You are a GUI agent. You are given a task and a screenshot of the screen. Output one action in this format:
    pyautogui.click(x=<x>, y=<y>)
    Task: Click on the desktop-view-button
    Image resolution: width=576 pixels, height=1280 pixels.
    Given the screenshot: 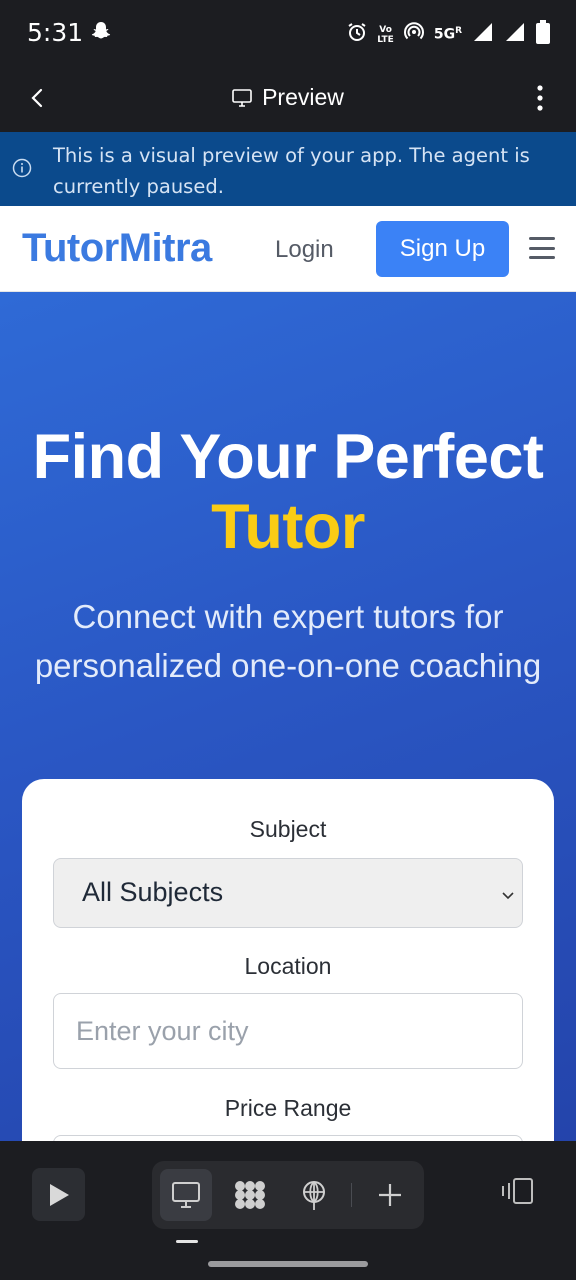 What is the action you would take?
    pyautogui.click(x=186, y=1195)
    